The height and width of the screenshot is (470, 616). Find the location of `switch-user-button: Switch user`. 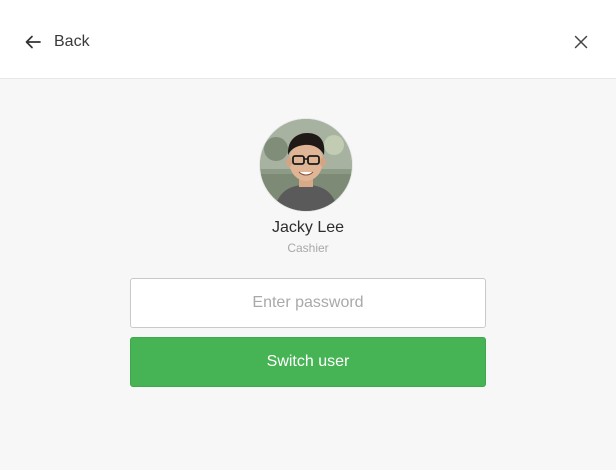

switch-user-button: Switch user is located at coordinates (308, 362).